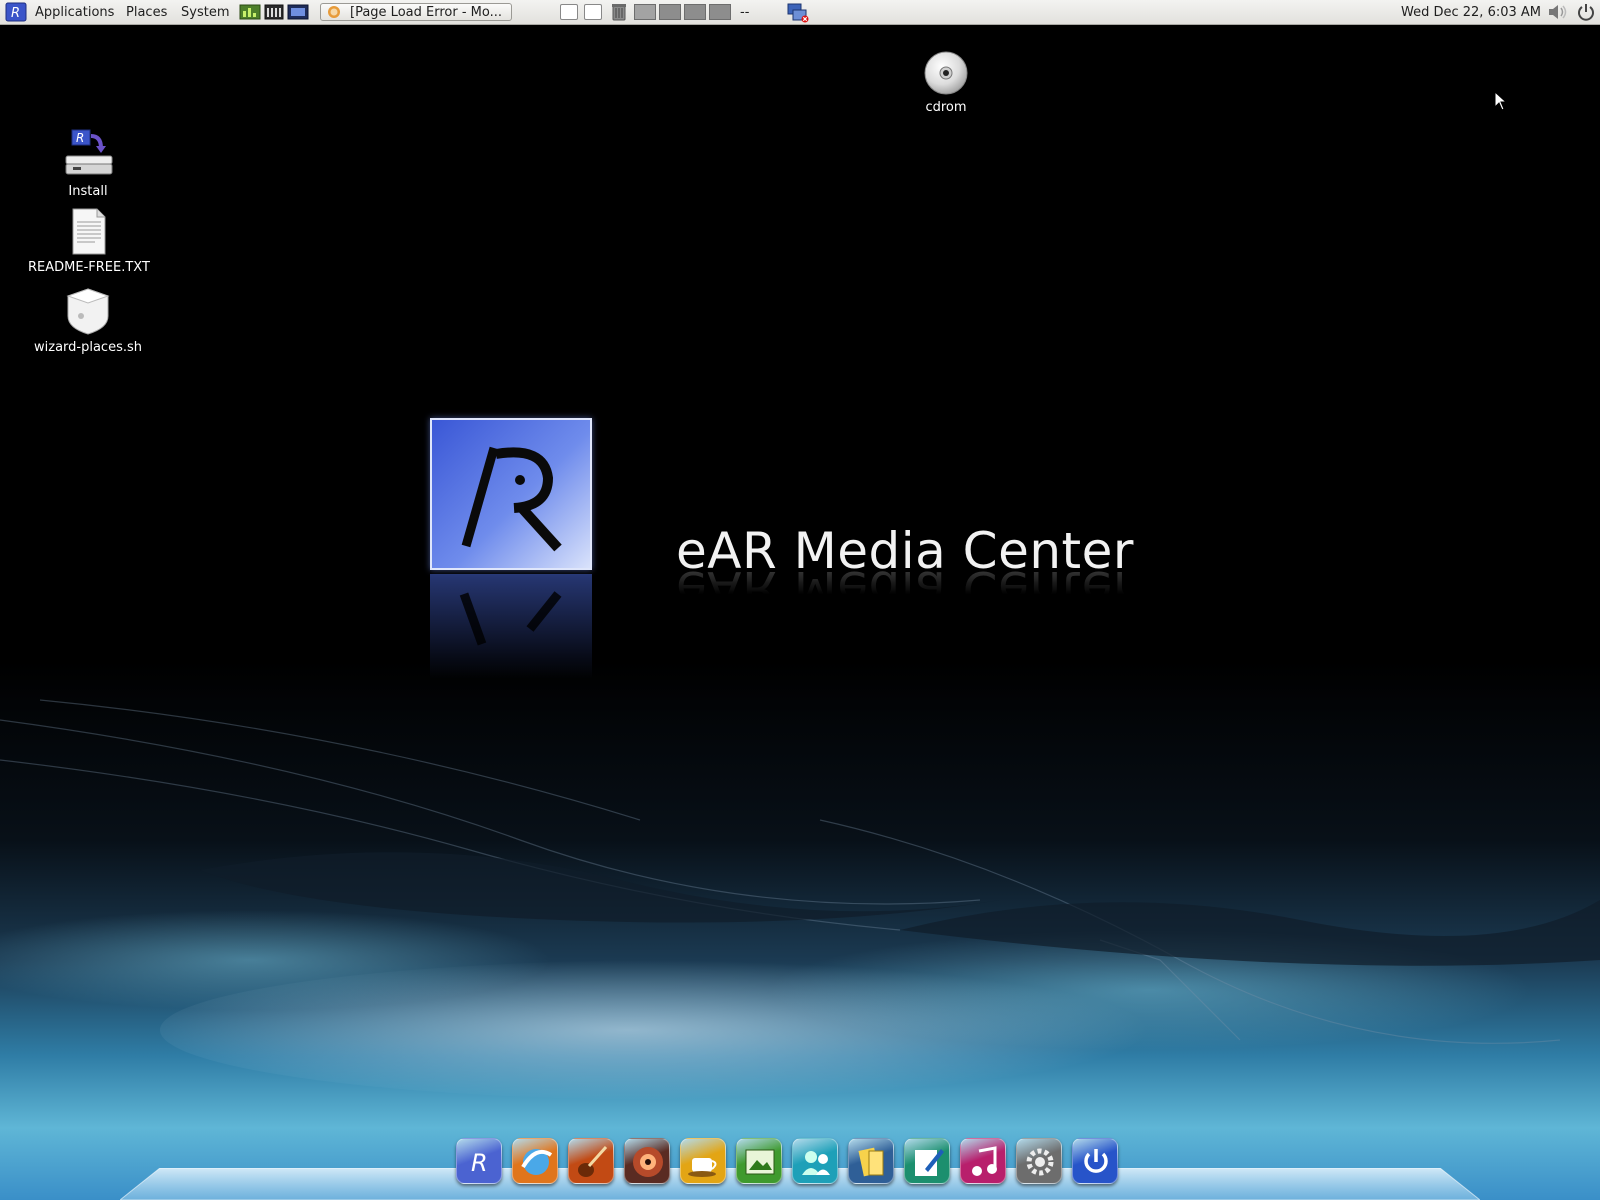  What do you see at coordinates (88, 233) in the screenshot?
I see `text-file-icon` at bounding box center [88, 233].